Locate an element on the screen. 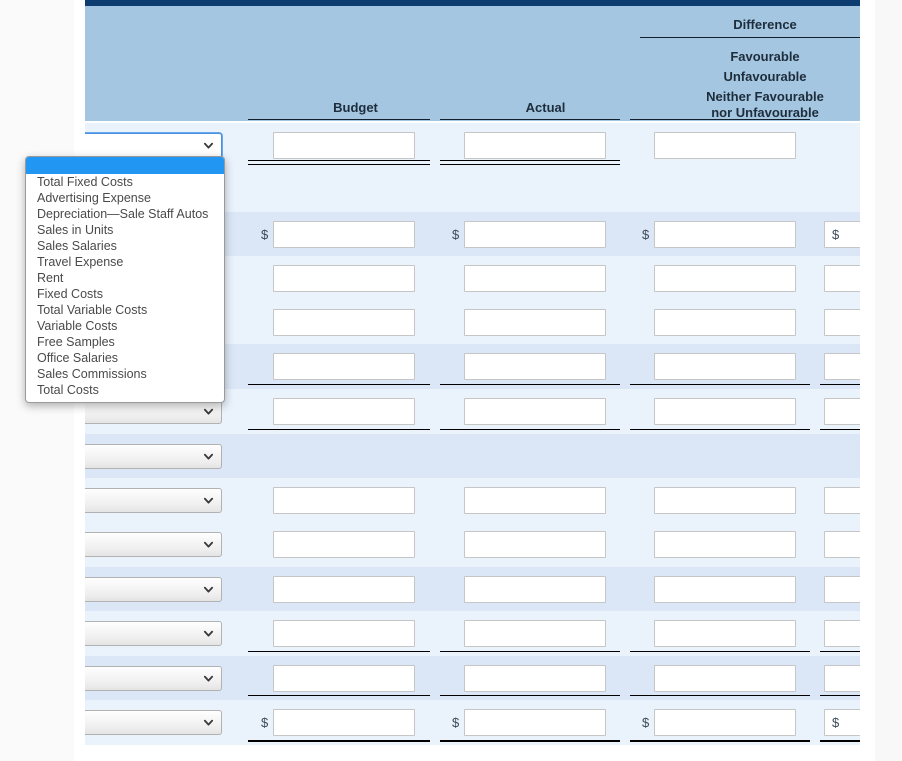 Image resolution: width=902 pixels, height=761 pixels. header-difference-unfavourable: Unfavourable is located at coordinates (765, 76).